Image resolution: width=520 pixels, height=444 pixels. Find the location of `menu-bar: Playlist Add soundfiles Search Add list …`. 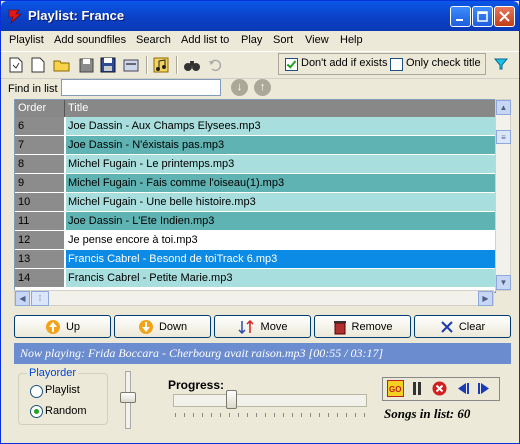

menu-bar: Playlist Add soundfiles Search Add list … is located at coordinates (260, 41).